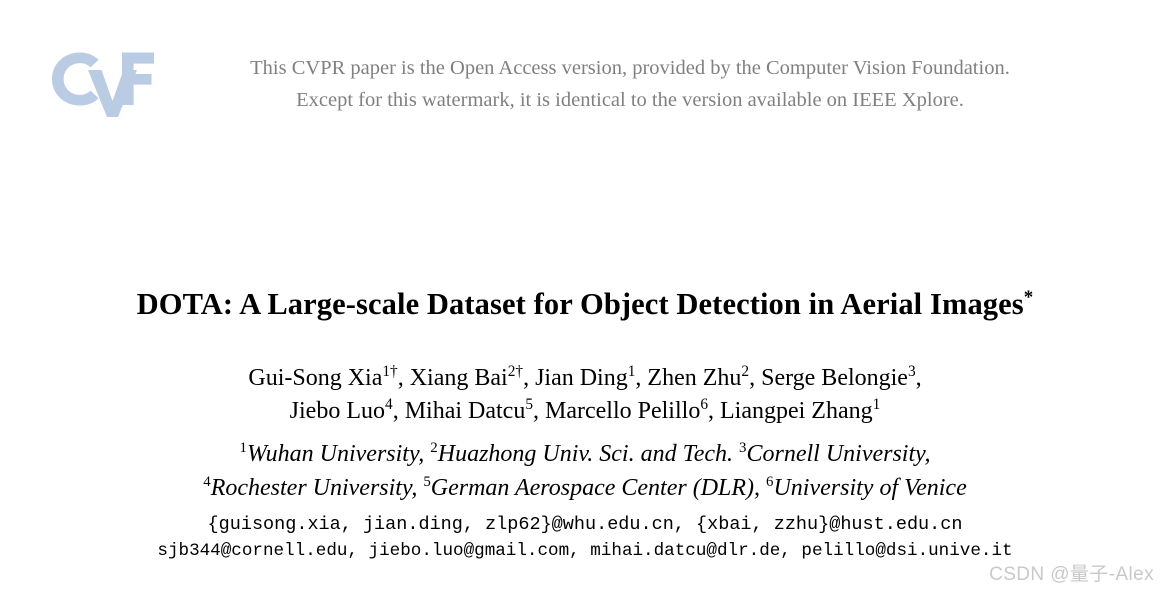 The image size is (1170, 594). I want to click on affiliation-marker: 2, so click(434, 448).